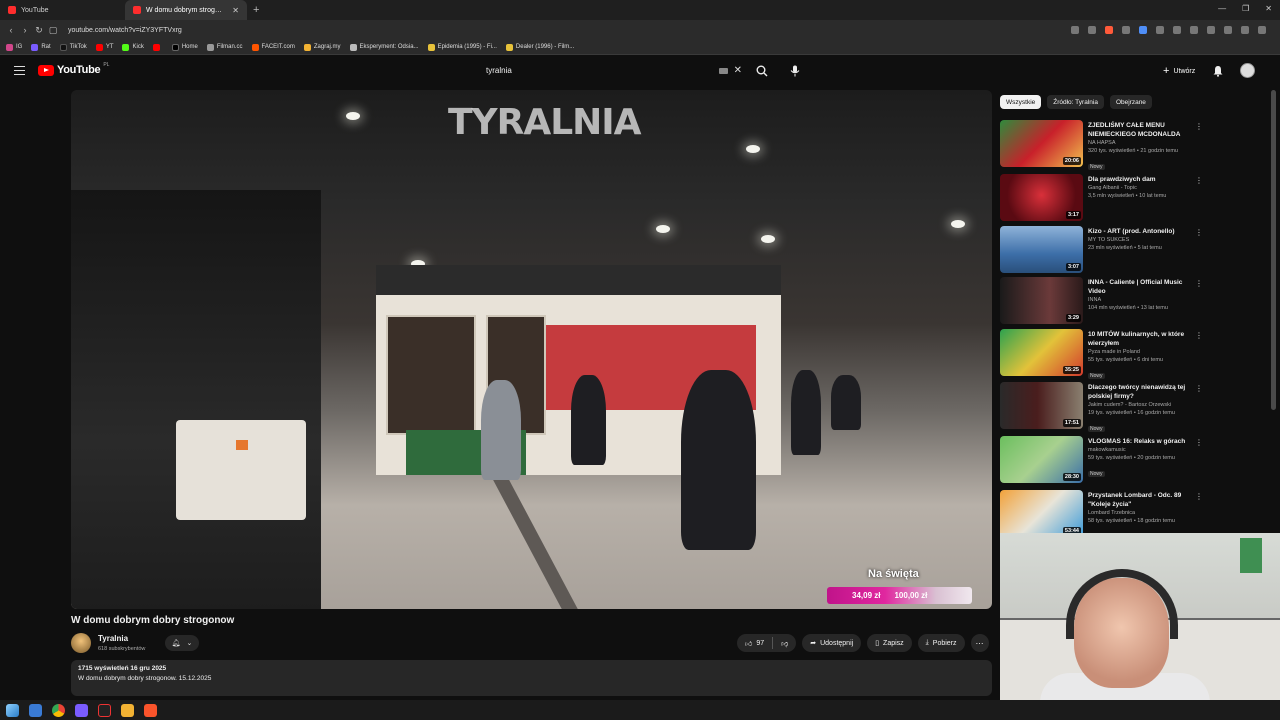 The height and width of the screenshot is (720, 1280). I want to click on video-thumbnail: 35:25, so click(1041, 352).